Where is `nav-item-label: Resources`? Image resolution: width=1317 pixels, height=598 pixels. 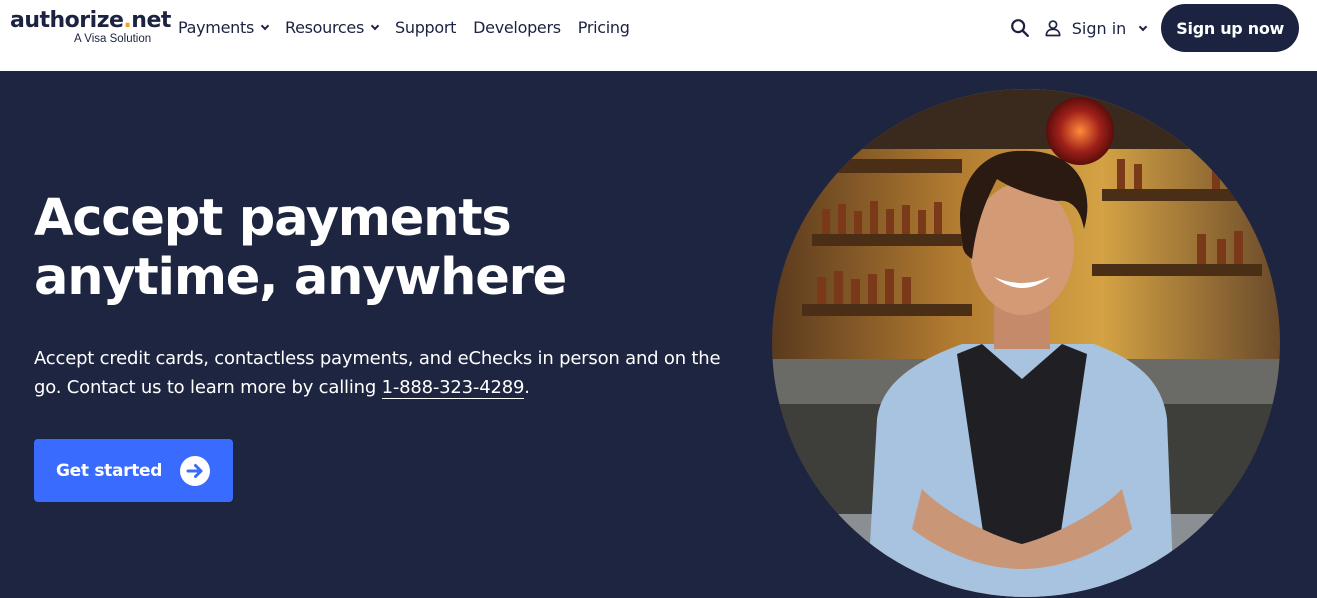 nav-item-label: Resources is located at coordinates (324, 27).